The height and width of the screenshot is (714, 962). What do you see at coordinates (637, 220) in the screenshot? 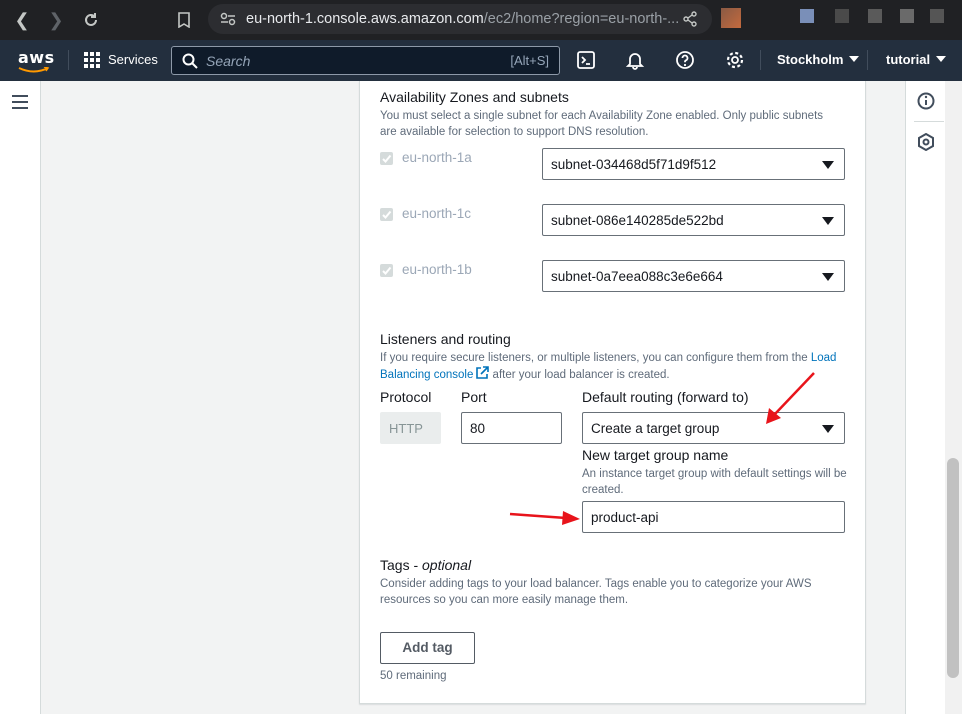
I see `subnet-value: subnet-086e140285de522bd` at bounding box center [637, 220].